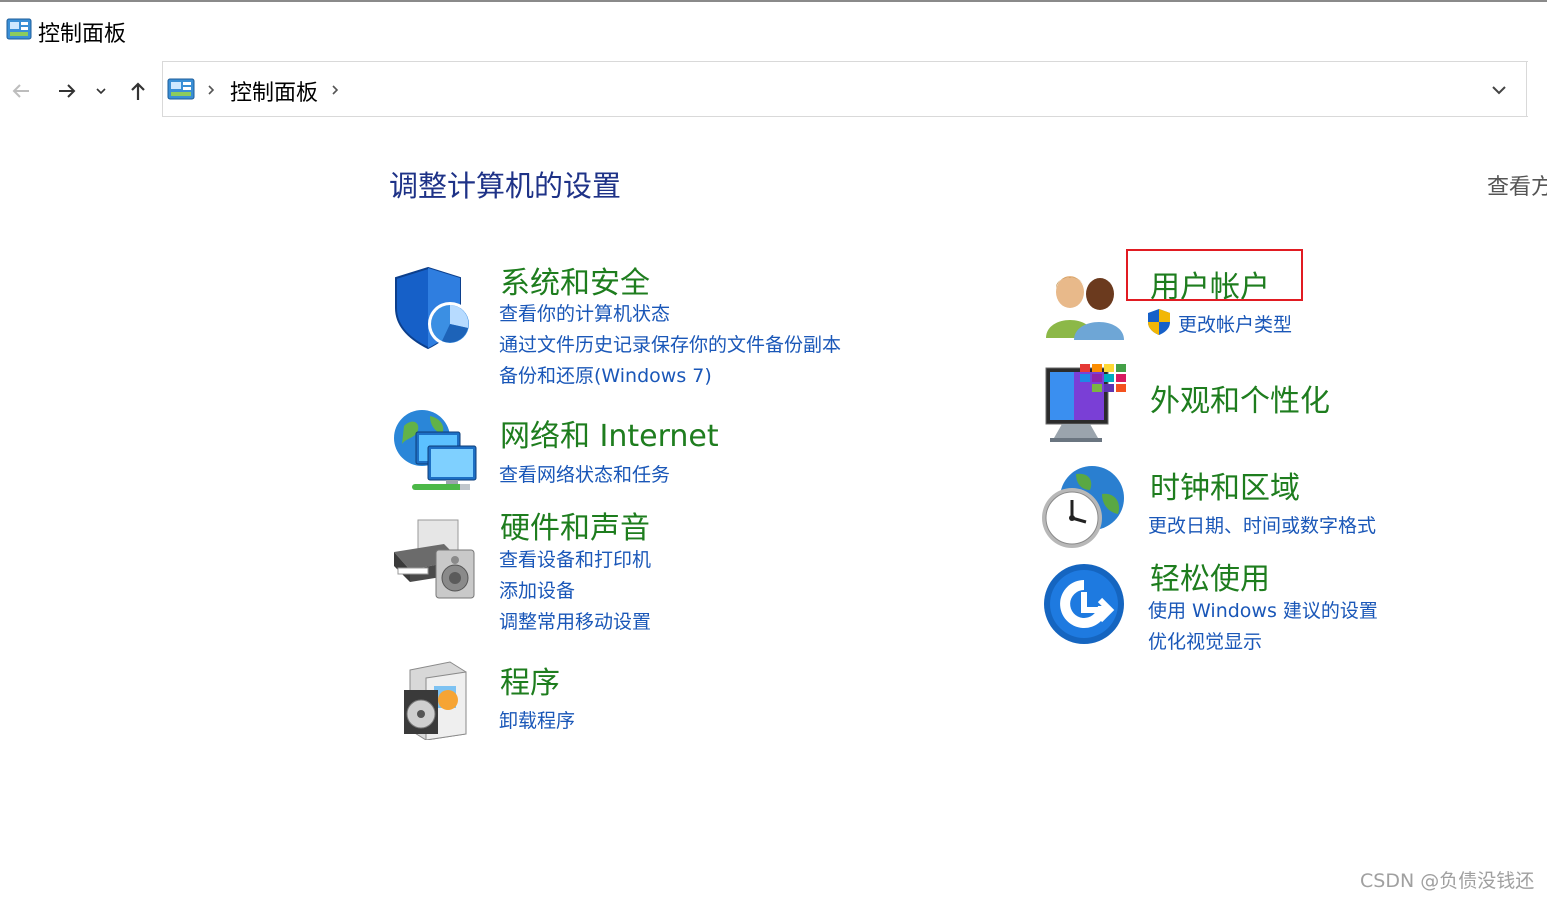 Image resolution: width=1547 pixels, height=898 pixels. I want to click on back-button, so click(21, 91).